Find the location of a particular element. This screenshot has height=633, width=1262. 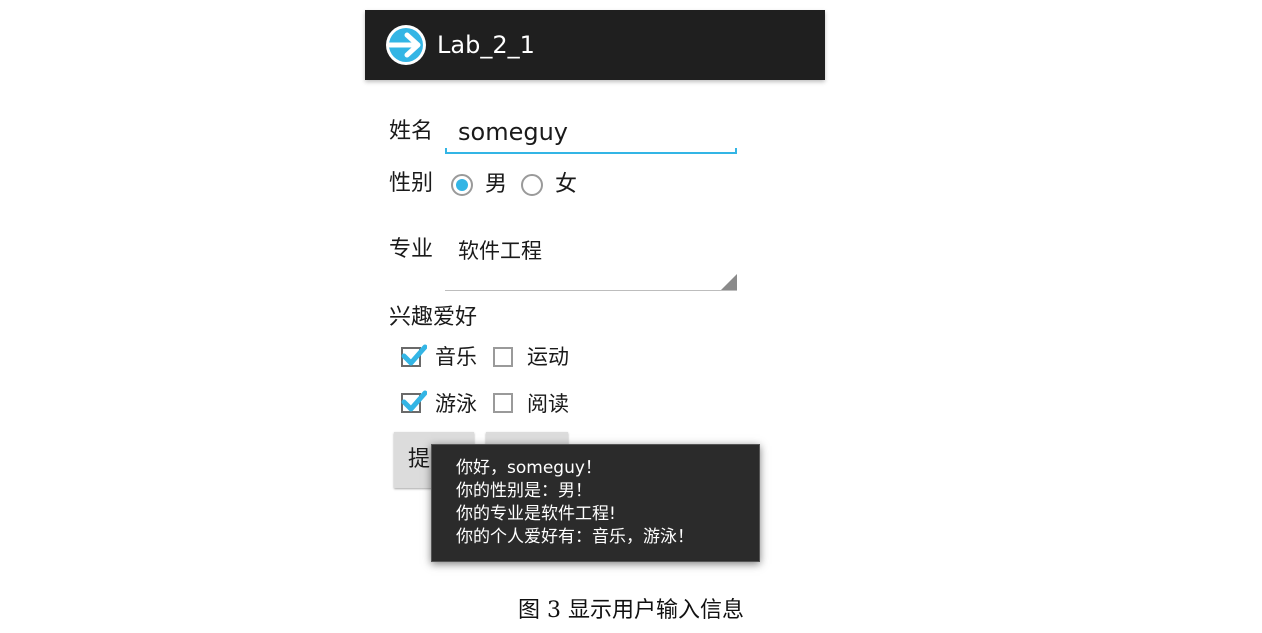

major-spinner: 软件工程 is located at coordinates (591, 261).